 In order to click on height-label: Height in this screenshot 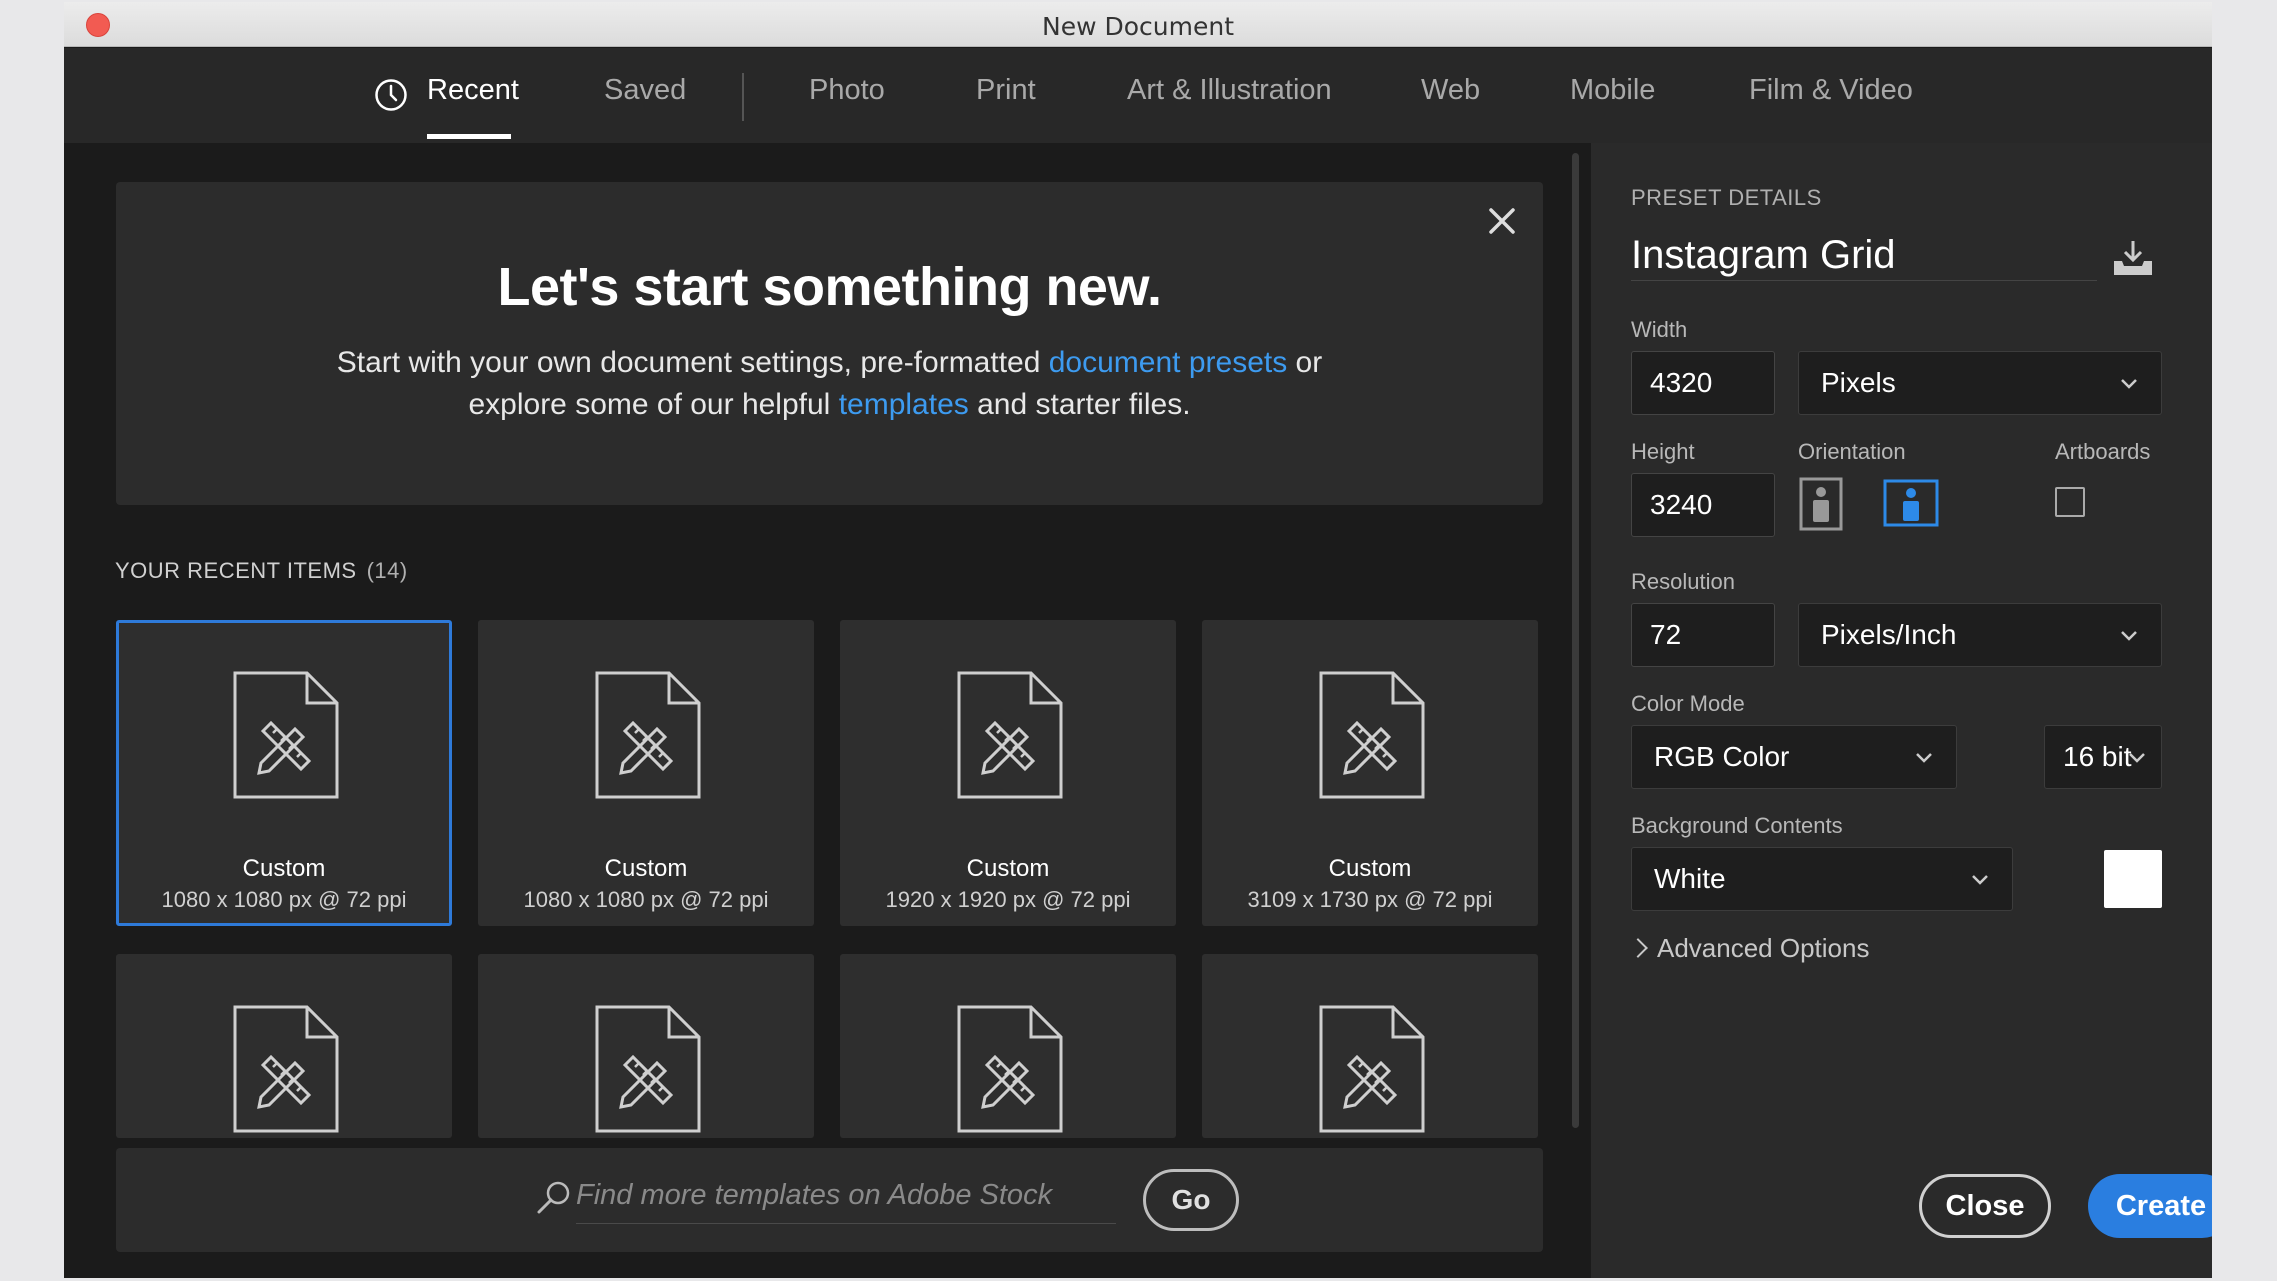, I will do `click(1663, 451)`.